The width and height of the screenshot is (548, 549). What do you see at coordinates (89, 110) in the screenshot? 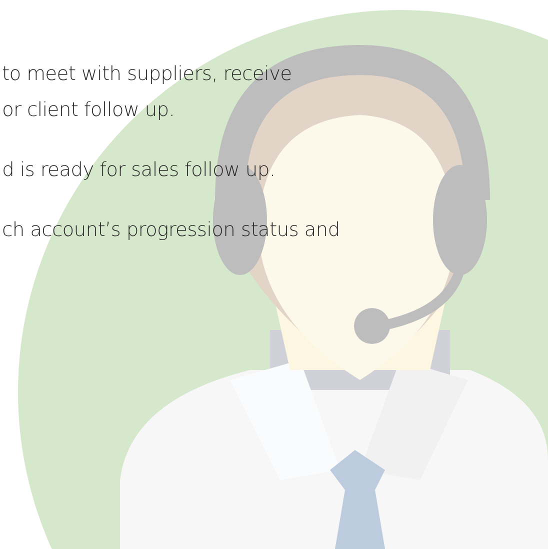
I see `text-line: or client follow up.` at bounding box center [89, 110].